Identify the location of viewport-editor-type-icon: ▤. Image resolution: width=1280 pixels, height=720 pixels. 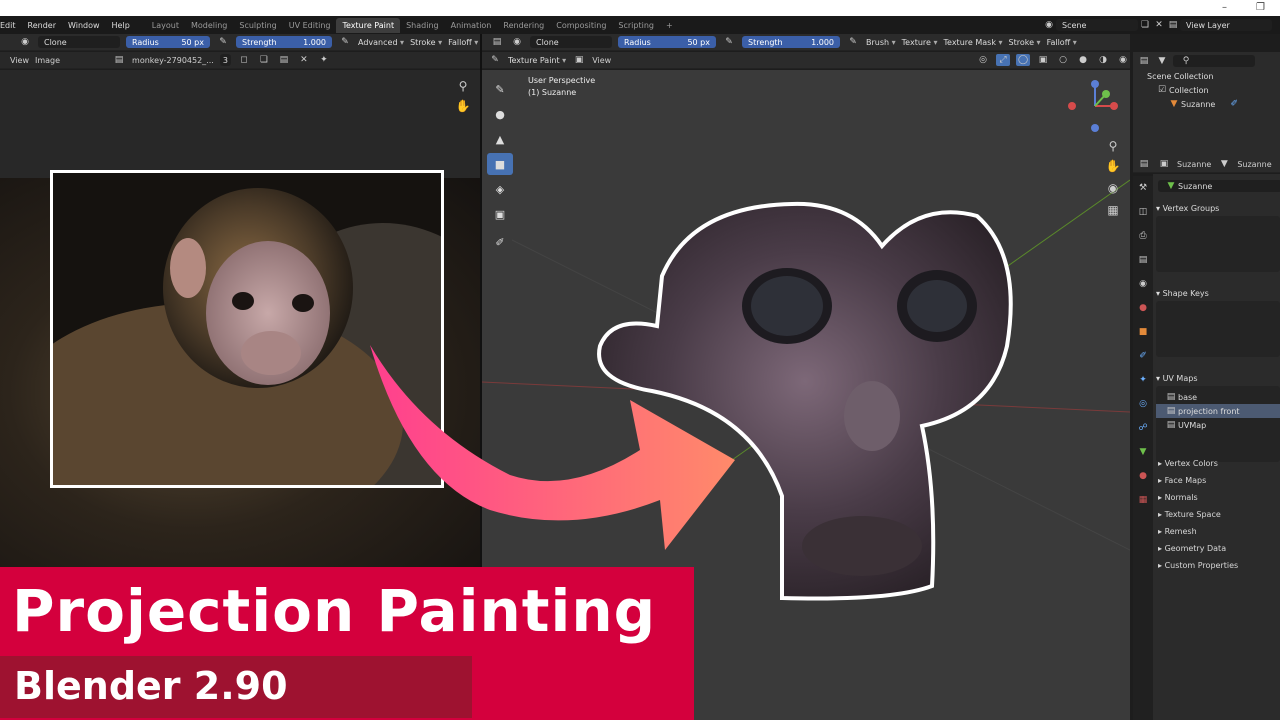
(497, 42).